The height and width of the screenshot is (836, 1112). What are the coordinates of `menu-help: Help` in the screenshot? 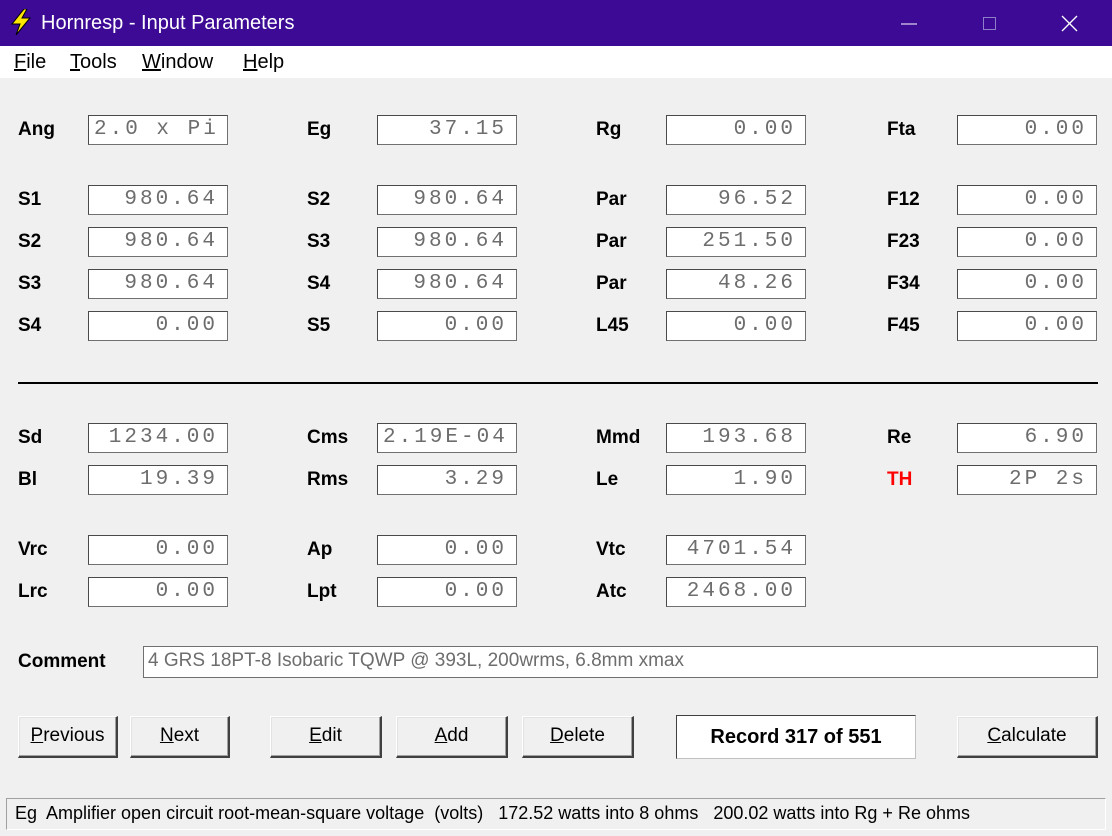 It's located at (263, 62).